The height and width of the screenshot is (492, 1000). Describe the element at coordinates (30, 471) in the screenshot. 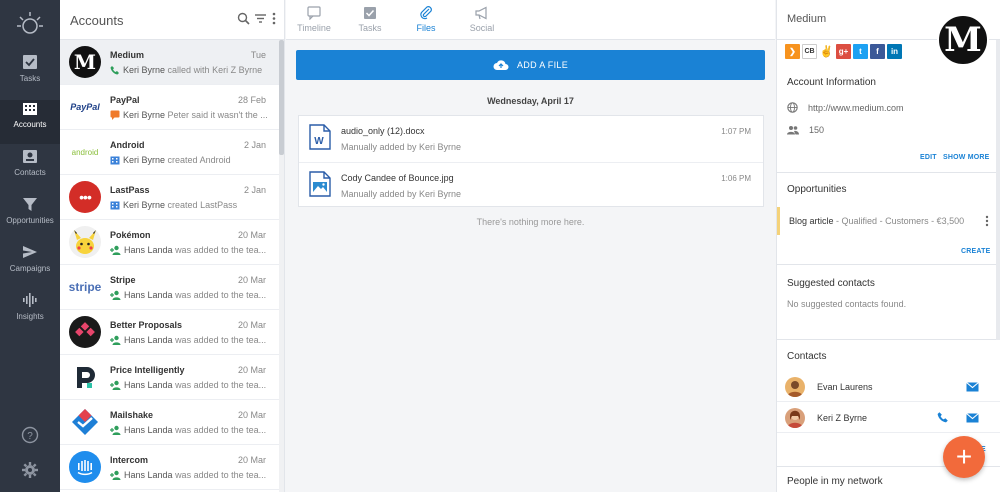

I see `settings-gear-icon` at that location.